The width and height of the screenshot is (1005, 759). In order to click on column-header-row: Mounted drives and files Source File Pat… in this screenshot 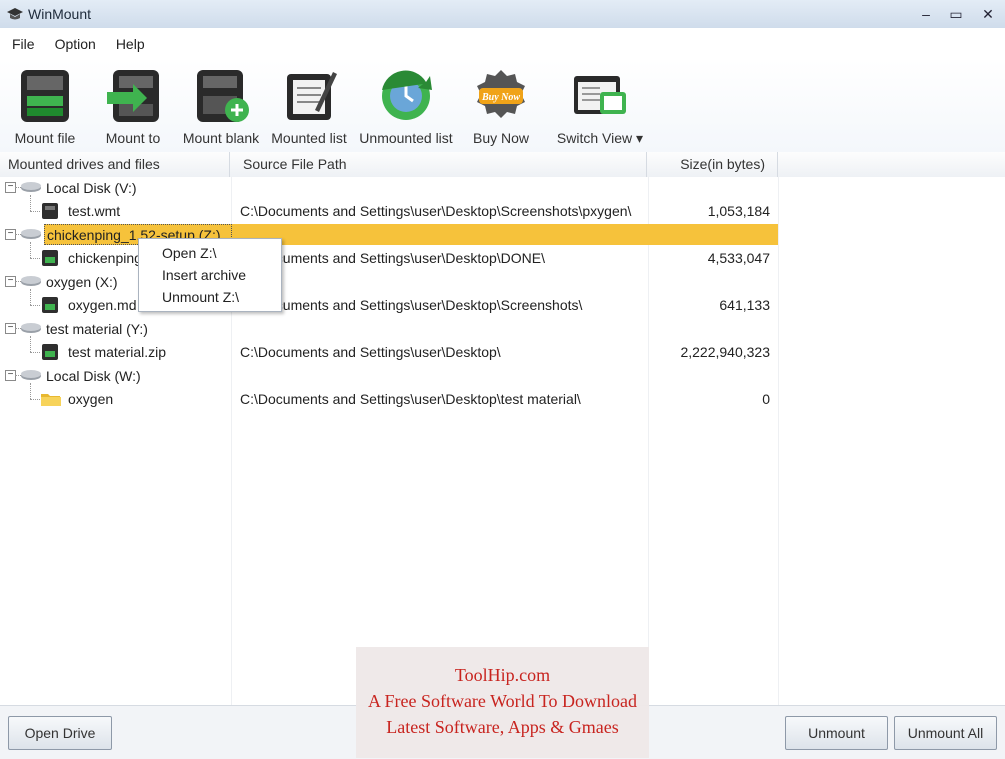, I will do `click(502, 165)`.